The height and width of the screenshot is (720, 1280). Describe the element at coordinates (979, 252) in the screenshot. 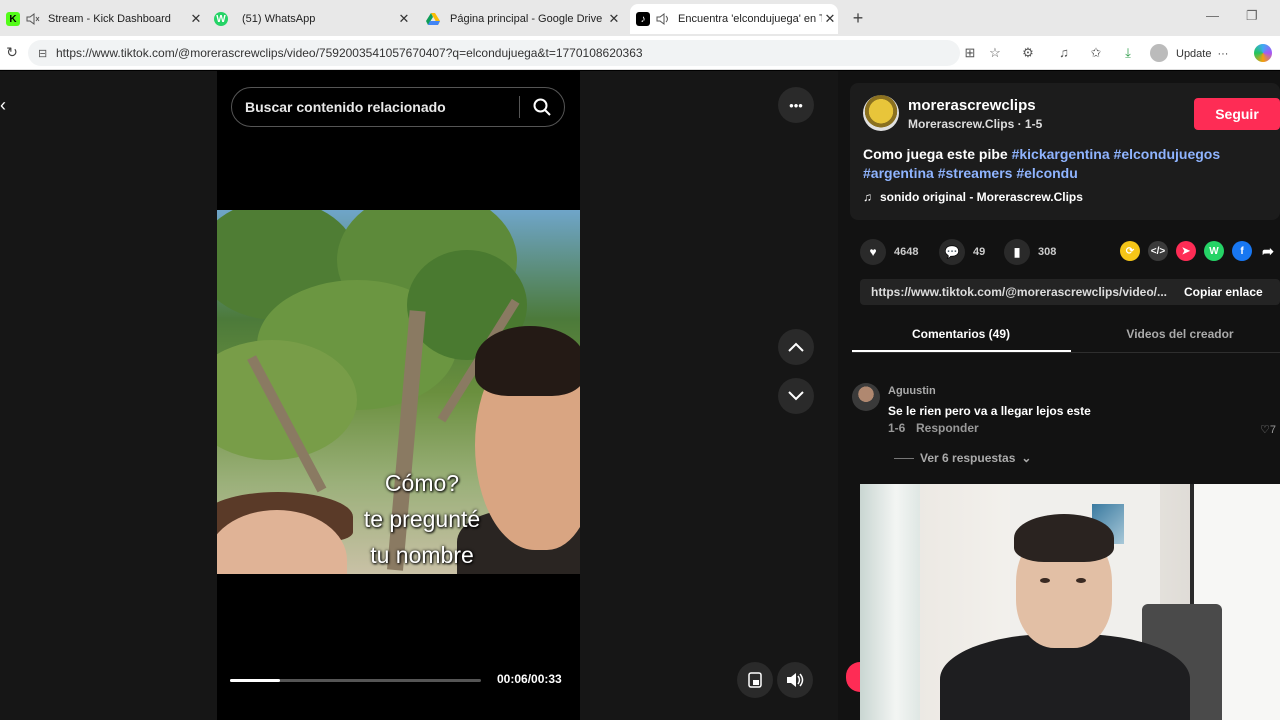

I see `comment-count: 49` at that location.